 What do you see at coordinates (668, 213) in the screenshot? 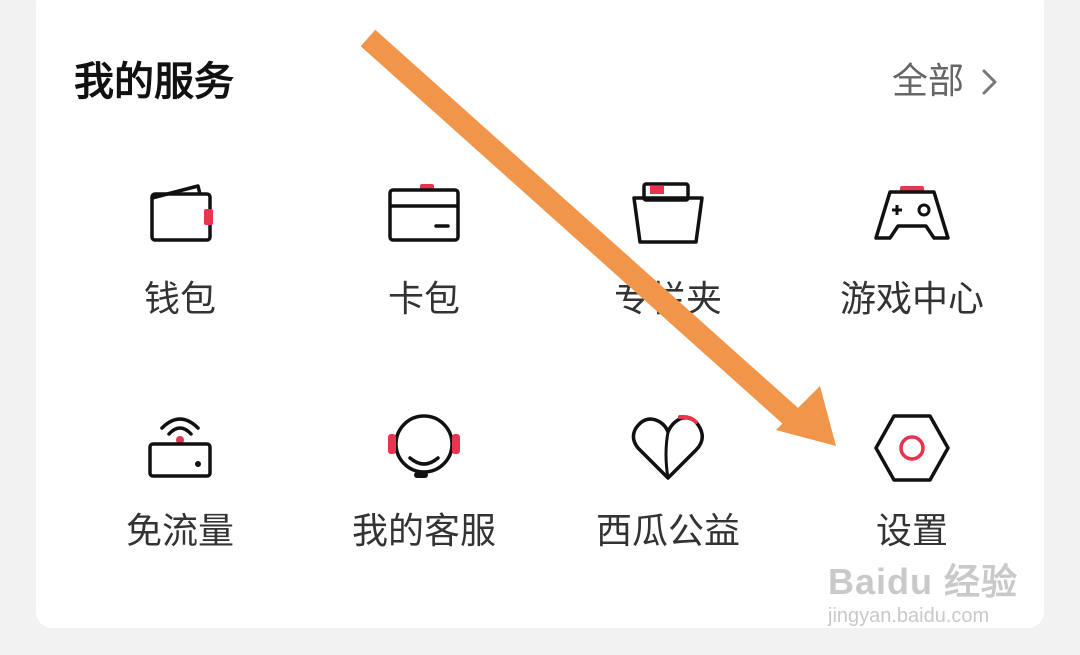
I see `column-folder-icon` at bounding box center [668, 213].